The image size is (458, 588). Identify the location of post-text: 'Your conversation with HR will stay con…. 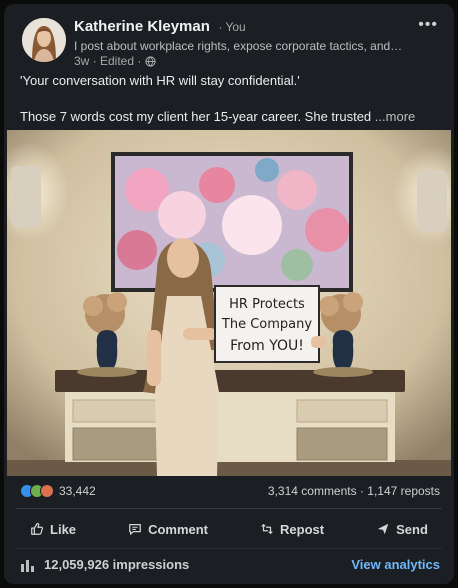
(230, 99).